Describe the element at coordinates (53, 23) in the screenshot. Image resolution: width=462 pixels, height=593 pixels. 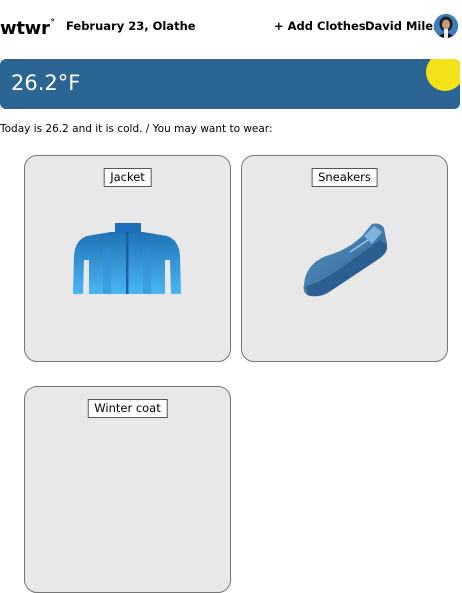
I see `logo-mark: °` at that location.